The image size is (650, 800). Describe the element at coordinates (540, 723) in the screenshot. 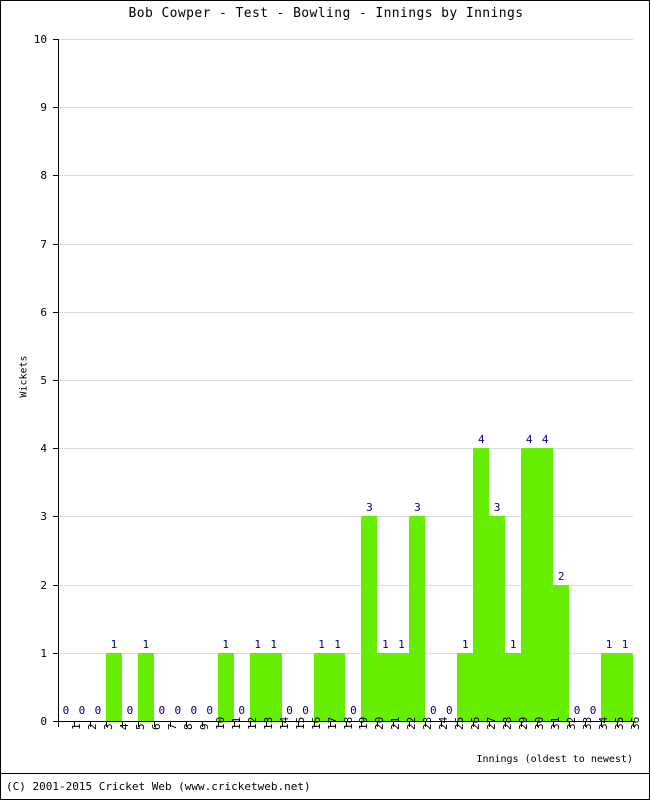

I see `x-axis-tick-label: 30` at that location.